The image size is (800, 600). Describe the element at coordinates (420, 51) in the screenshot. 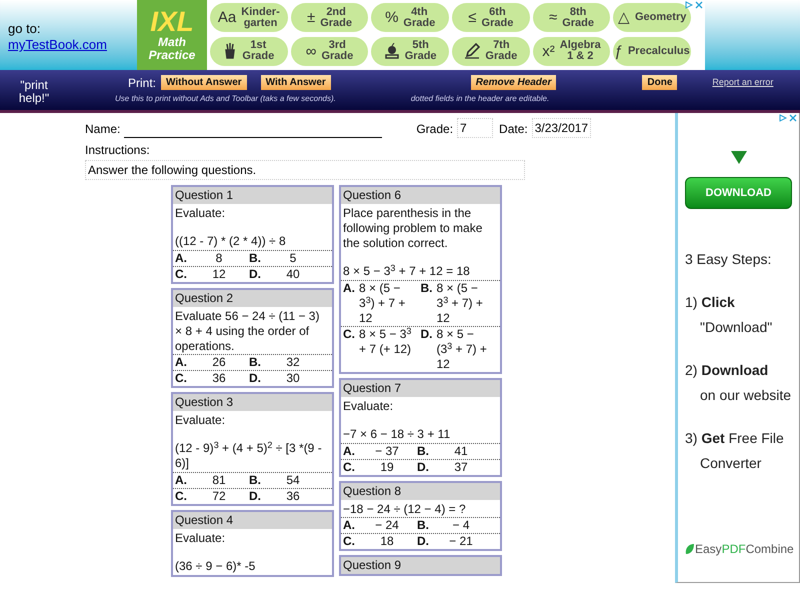

I see `grade-pill-label: 5th Grade` at that location.